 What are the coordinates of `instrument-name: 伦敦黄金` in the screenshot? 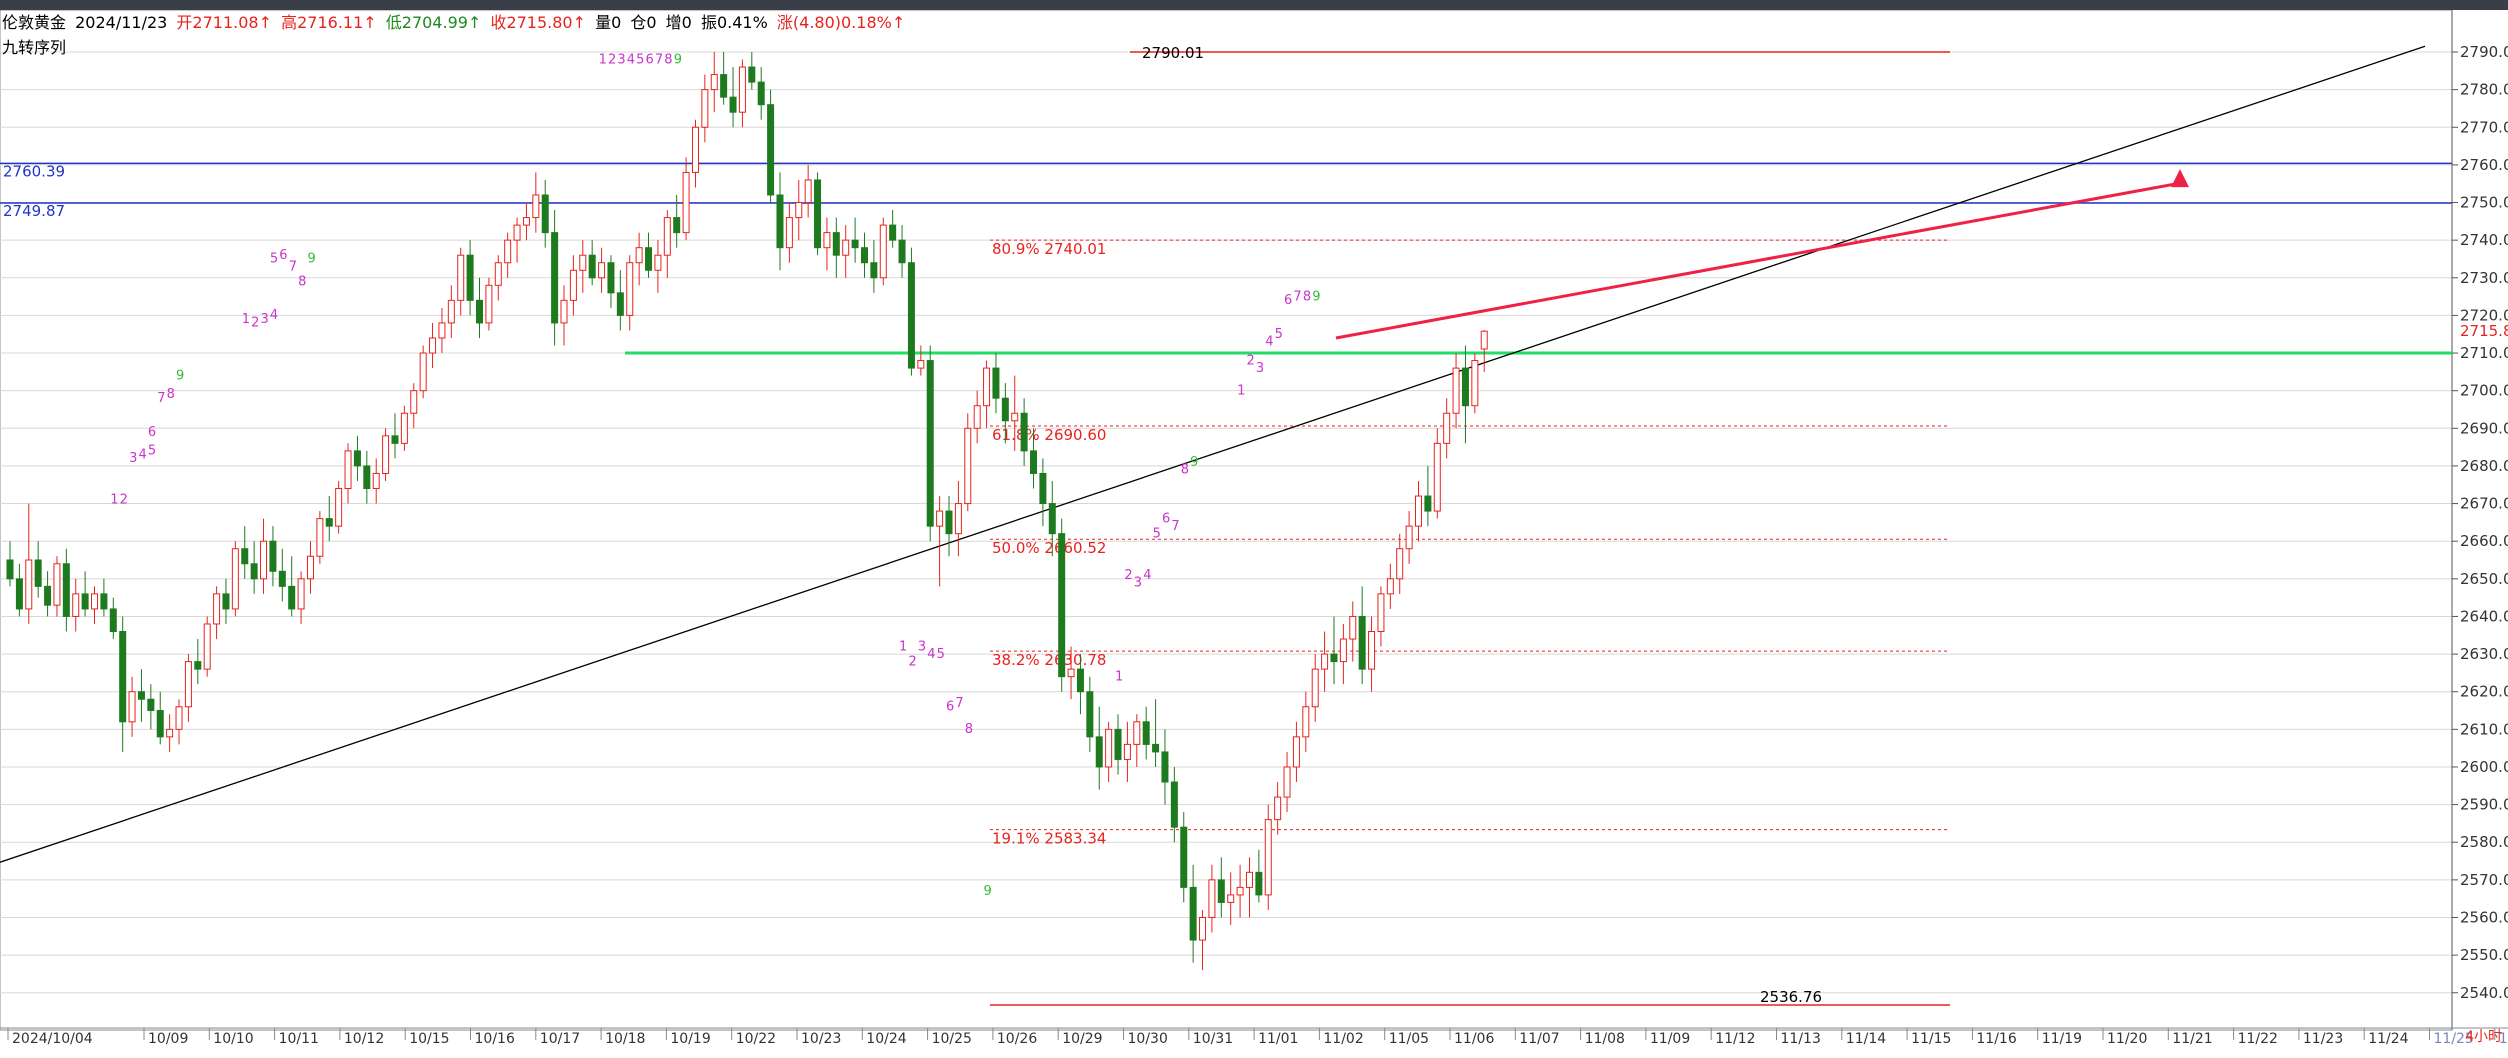 It's located at (34, 22).